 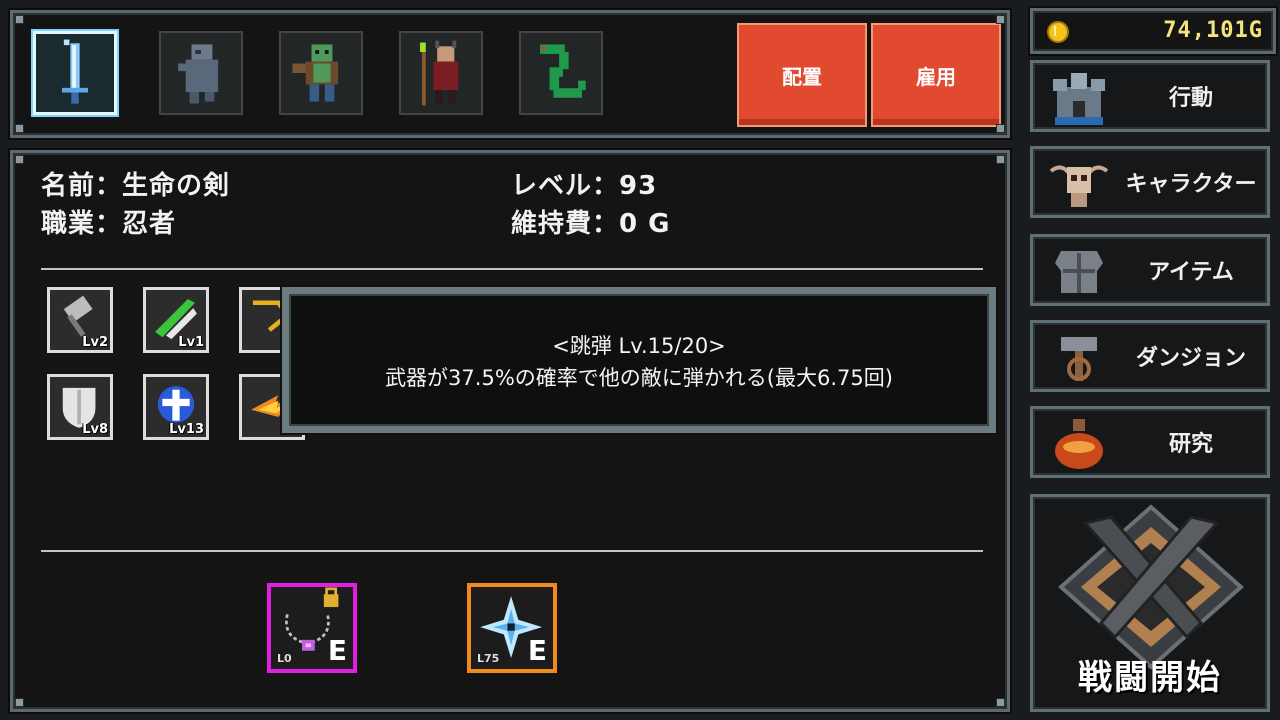 I want to click on hire-button: 雇用, so click(x=936, y=75).